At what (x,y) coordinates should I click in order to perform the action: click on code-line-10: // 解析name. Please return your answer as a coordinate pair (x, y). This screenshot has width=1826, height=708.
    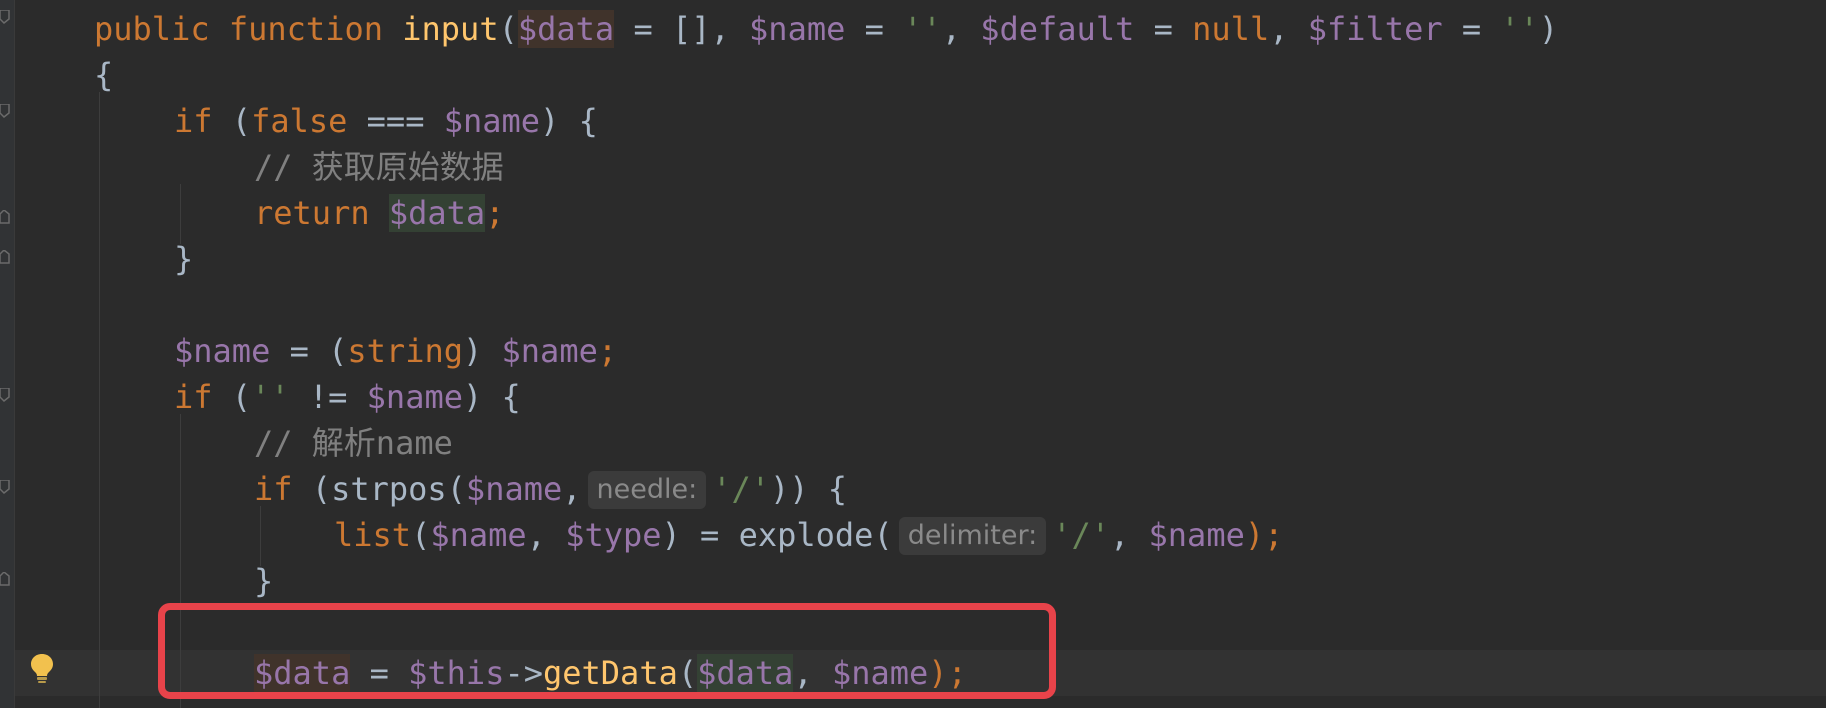
    Looking at the image, I should click on (353, 443).